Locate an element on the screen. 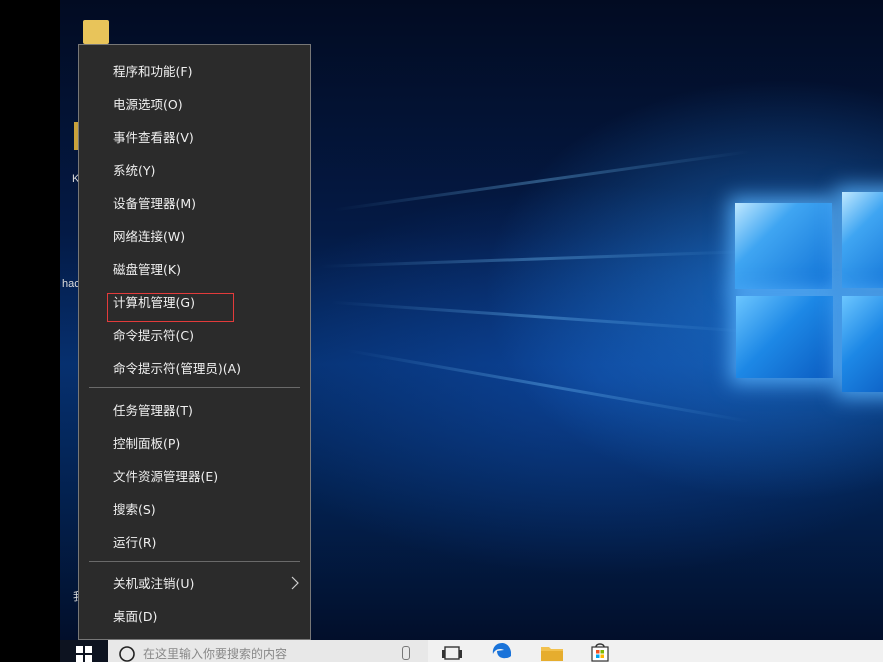 The width and height of the screenshot is (883, 662). desktop-folder-icon is located at coordinates (96, 32).